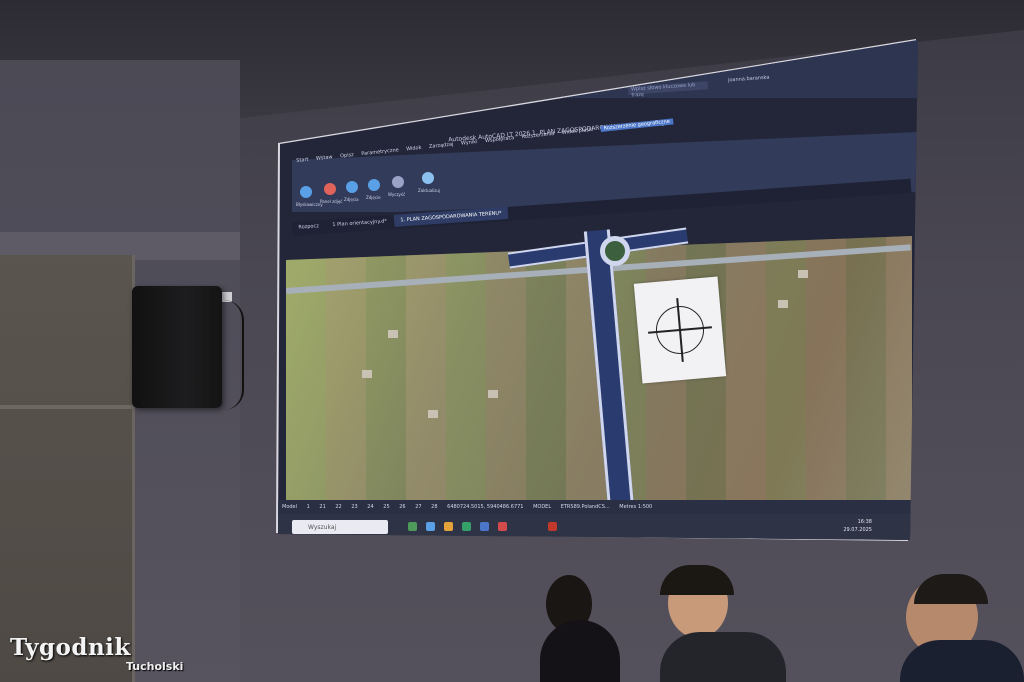  I want to click on doc-tab-start: Rozpocz, so click(308, 227).